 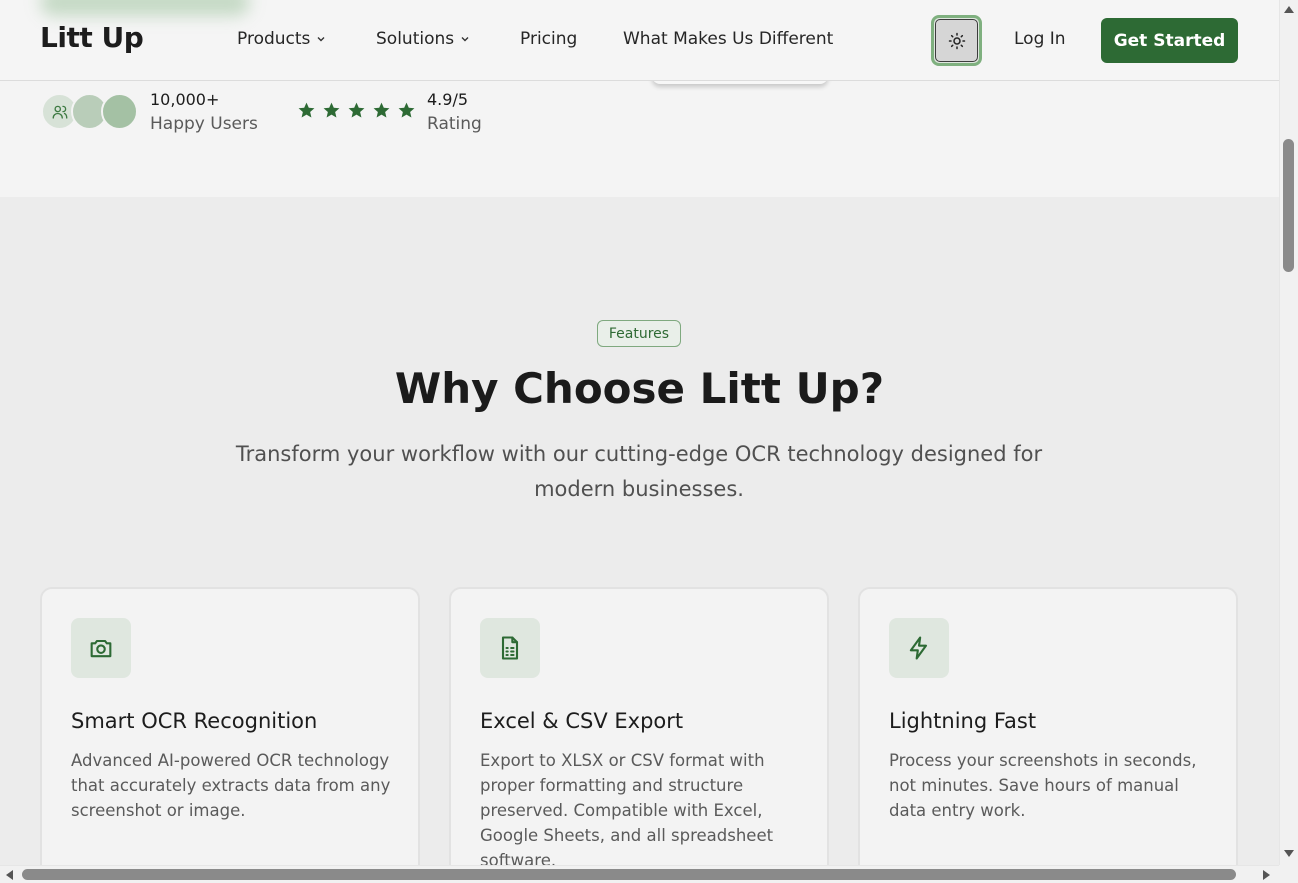 I want to click on section-title: Why Choose Litt Up?, so click(x=639, y=388).